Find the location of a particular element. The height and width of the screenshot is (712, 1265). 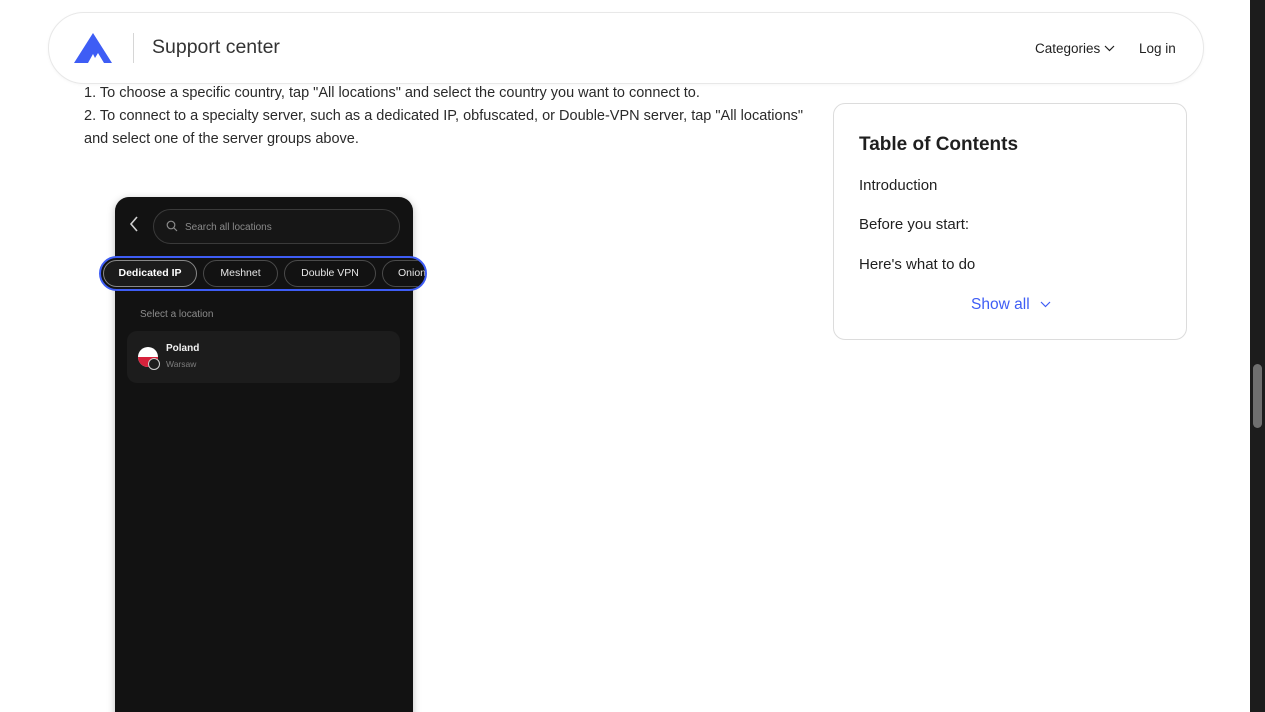

location-search-field is located at coordinates (276, 226).